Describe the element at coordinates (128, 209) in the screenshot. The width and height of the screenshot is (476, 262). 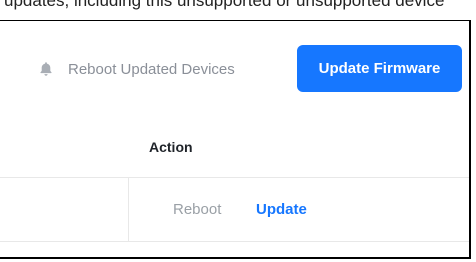
I see `column-divider` at that location.